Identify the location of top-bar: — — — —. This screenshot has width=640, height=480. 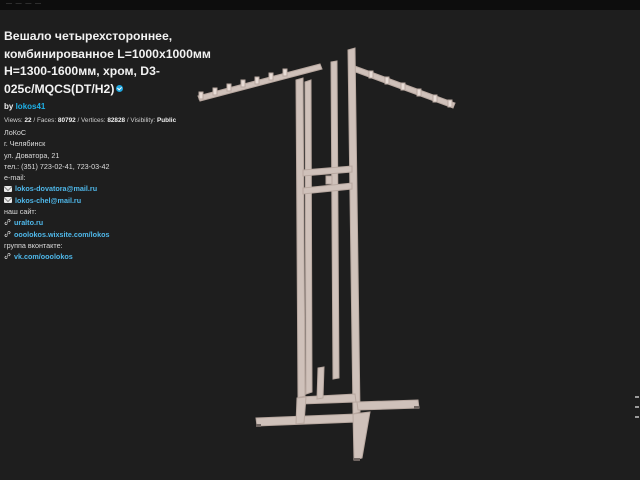
(320, 5).